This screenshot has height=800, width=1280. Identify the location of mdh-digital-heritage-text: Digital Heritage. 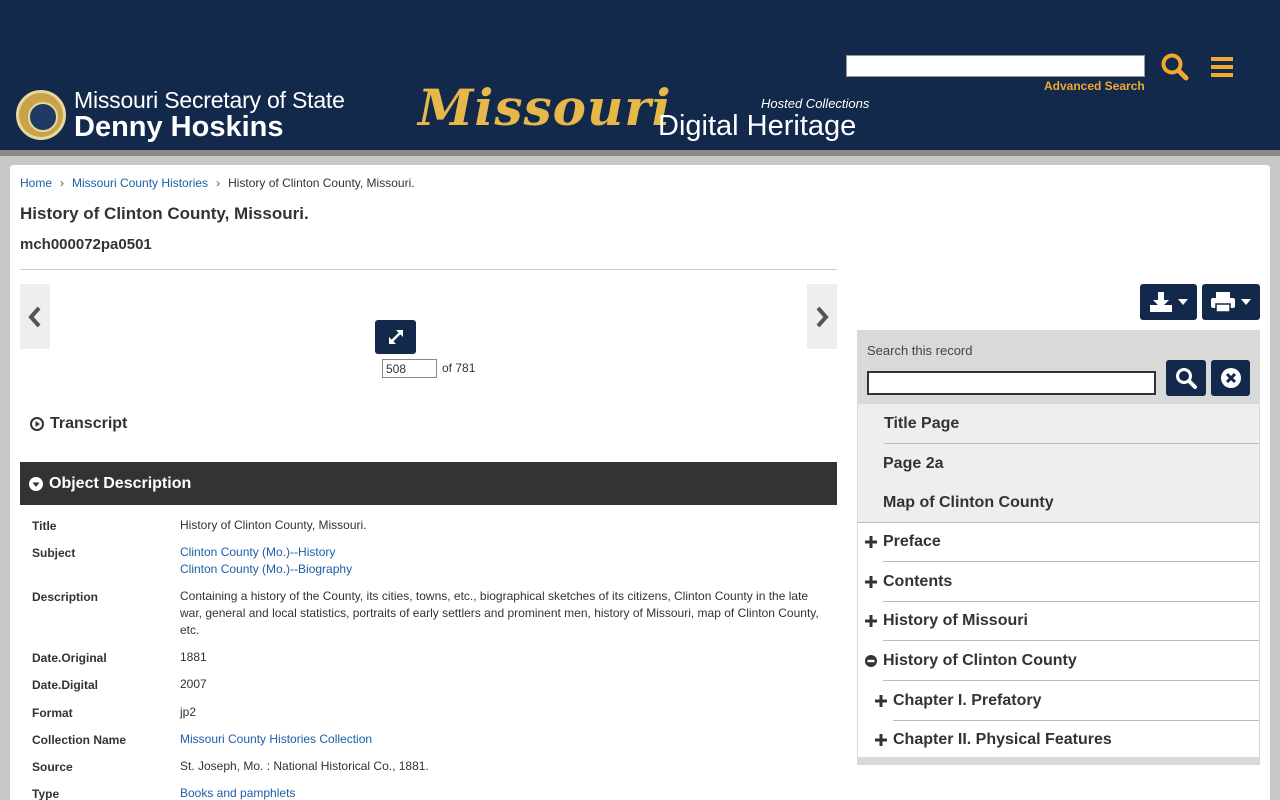
(757, 126).